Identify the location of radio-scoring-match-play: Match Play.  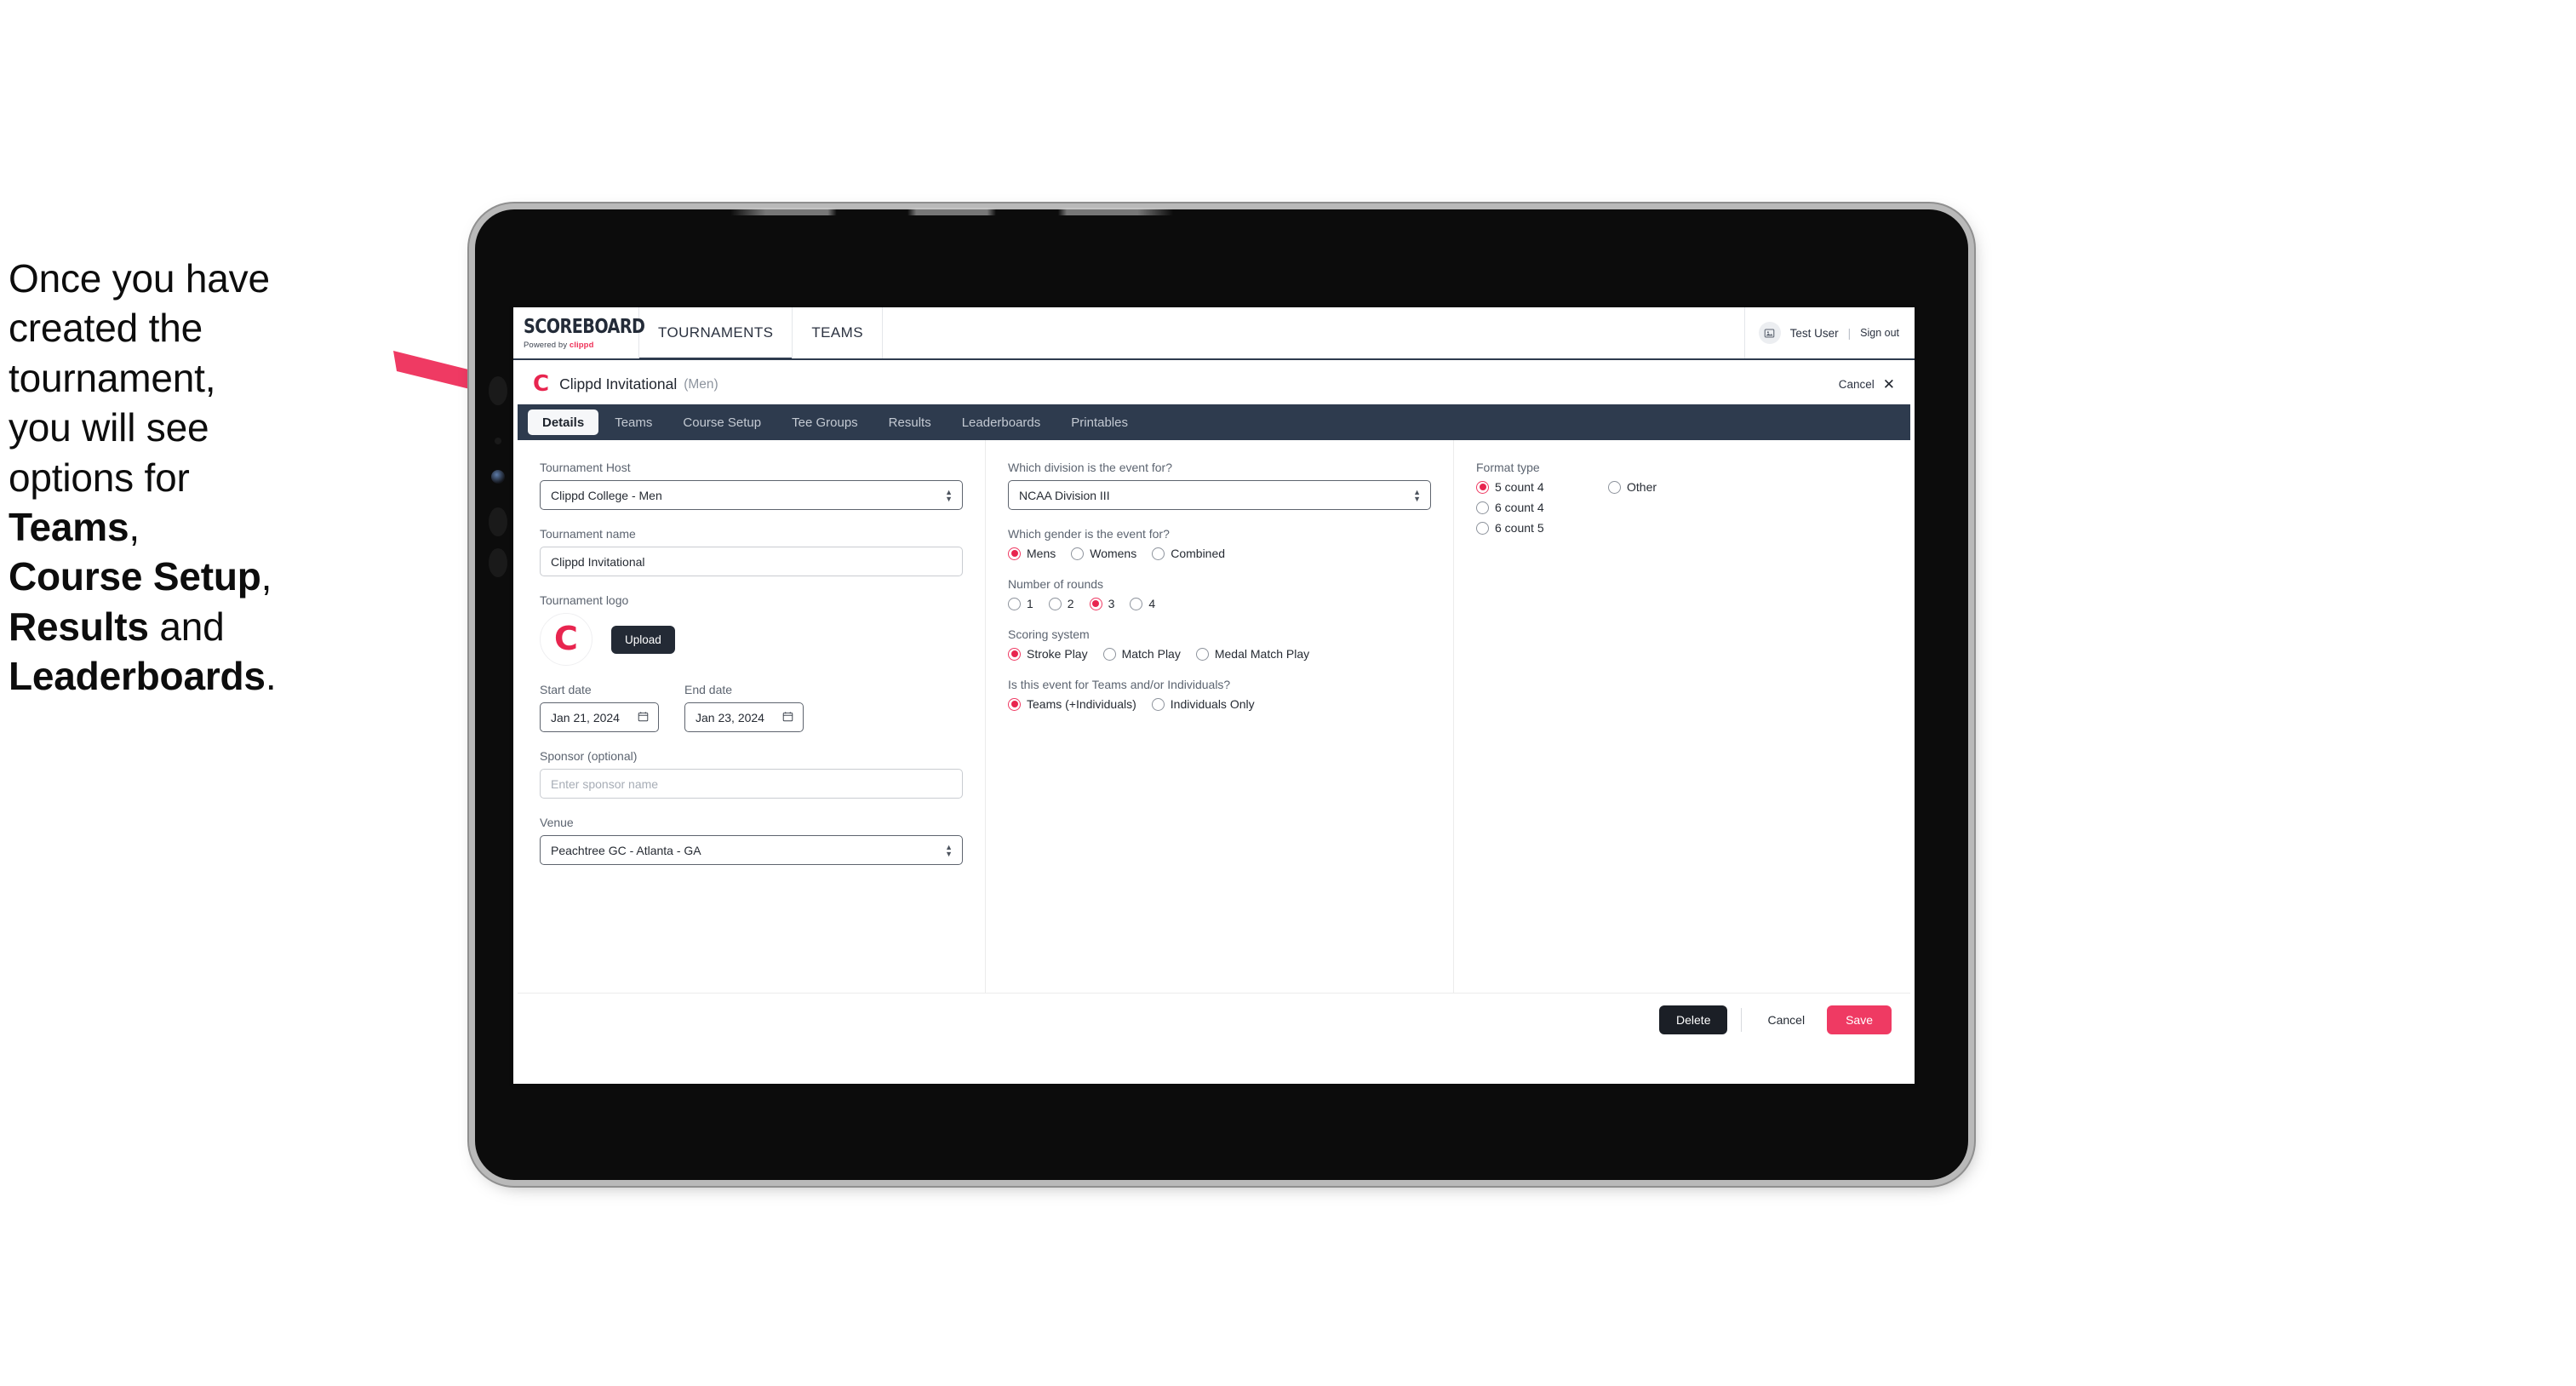
(1141, 654).